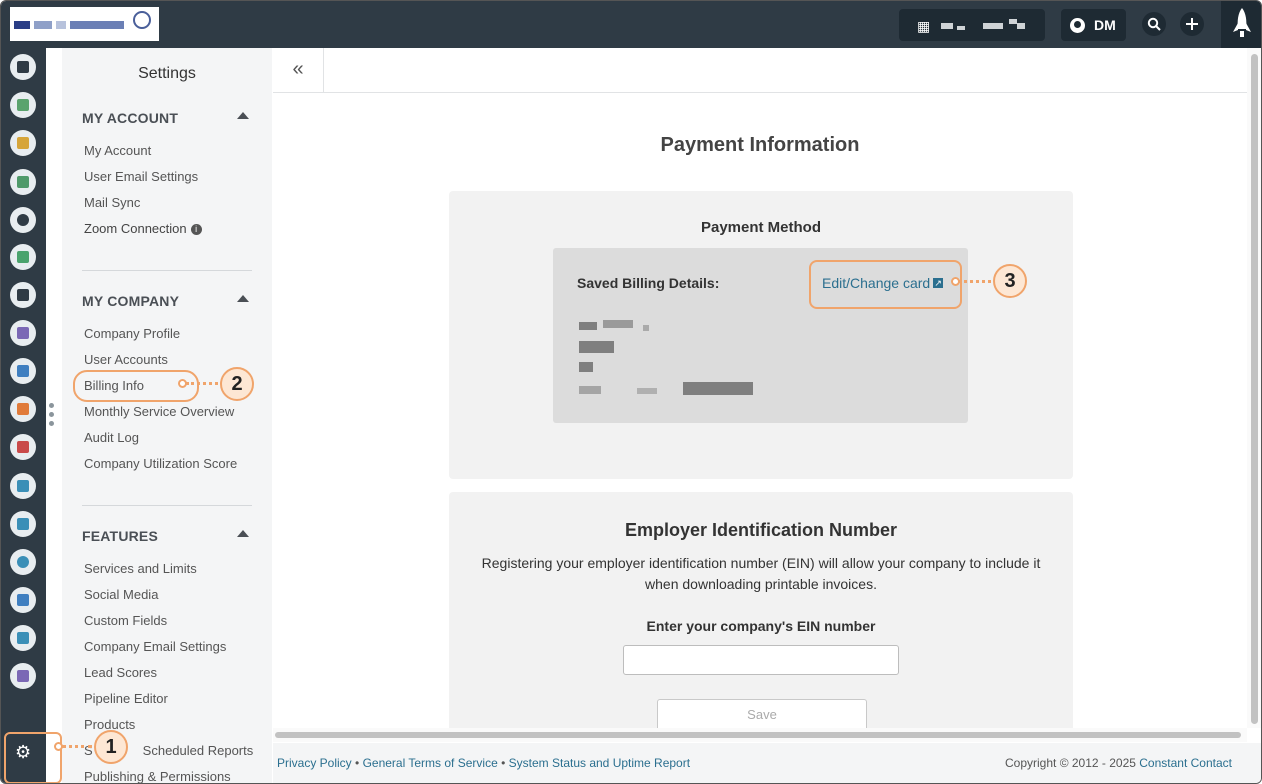 Image resolution: width=1262 pixels, height=784 pixels. Describe the element at coordinates (53, 417) in the screenshot. I see `nav-resize-handle` at that location.